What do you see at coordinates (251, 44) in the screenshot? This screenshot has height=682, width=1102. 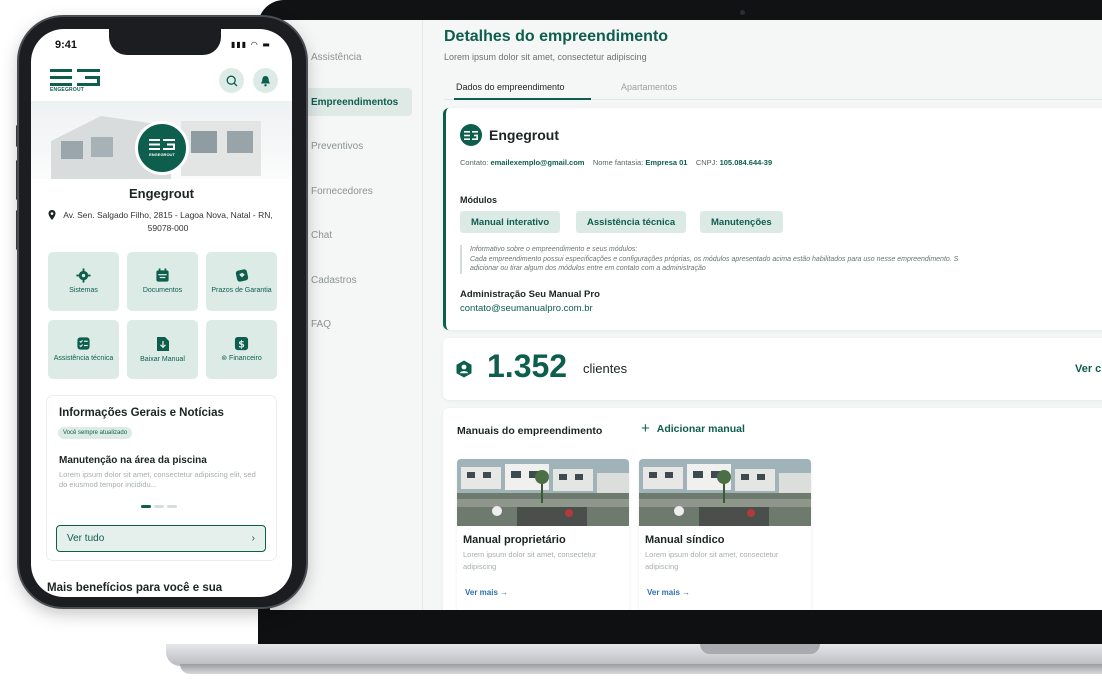 I see `status-icons: ▮▮▮ ◠ ▬` at bounding box center [251, 44].